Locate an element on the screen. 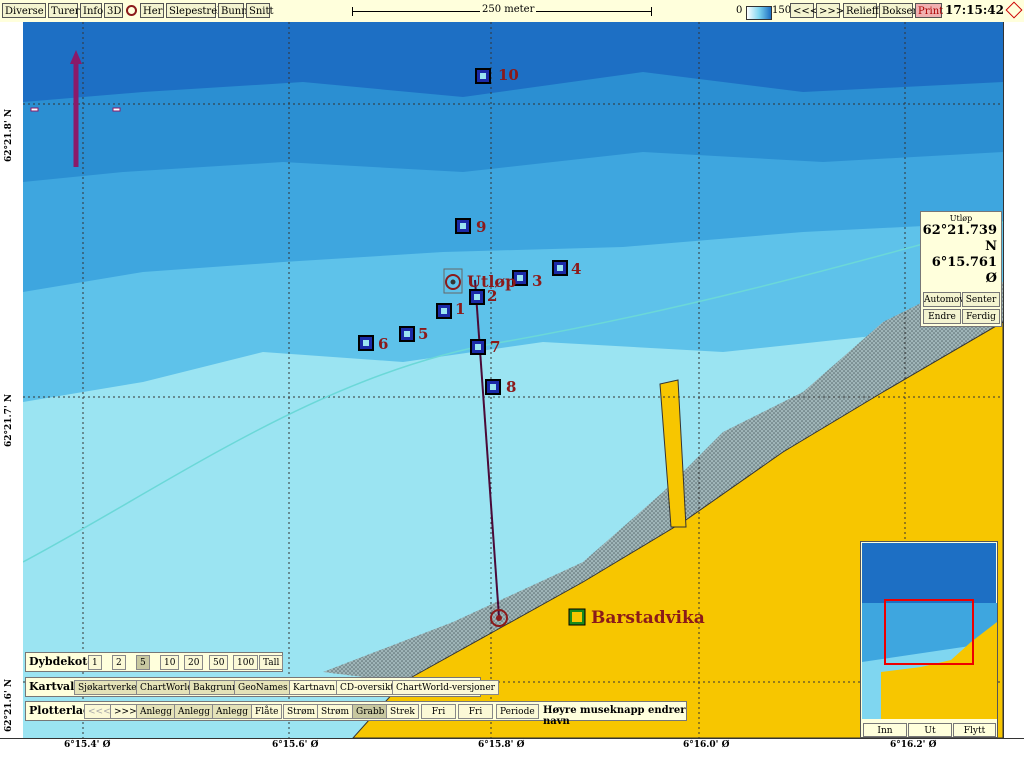 The image size is (1024, 762). depth-option-10: 10 is located at coordinates (170, 662).